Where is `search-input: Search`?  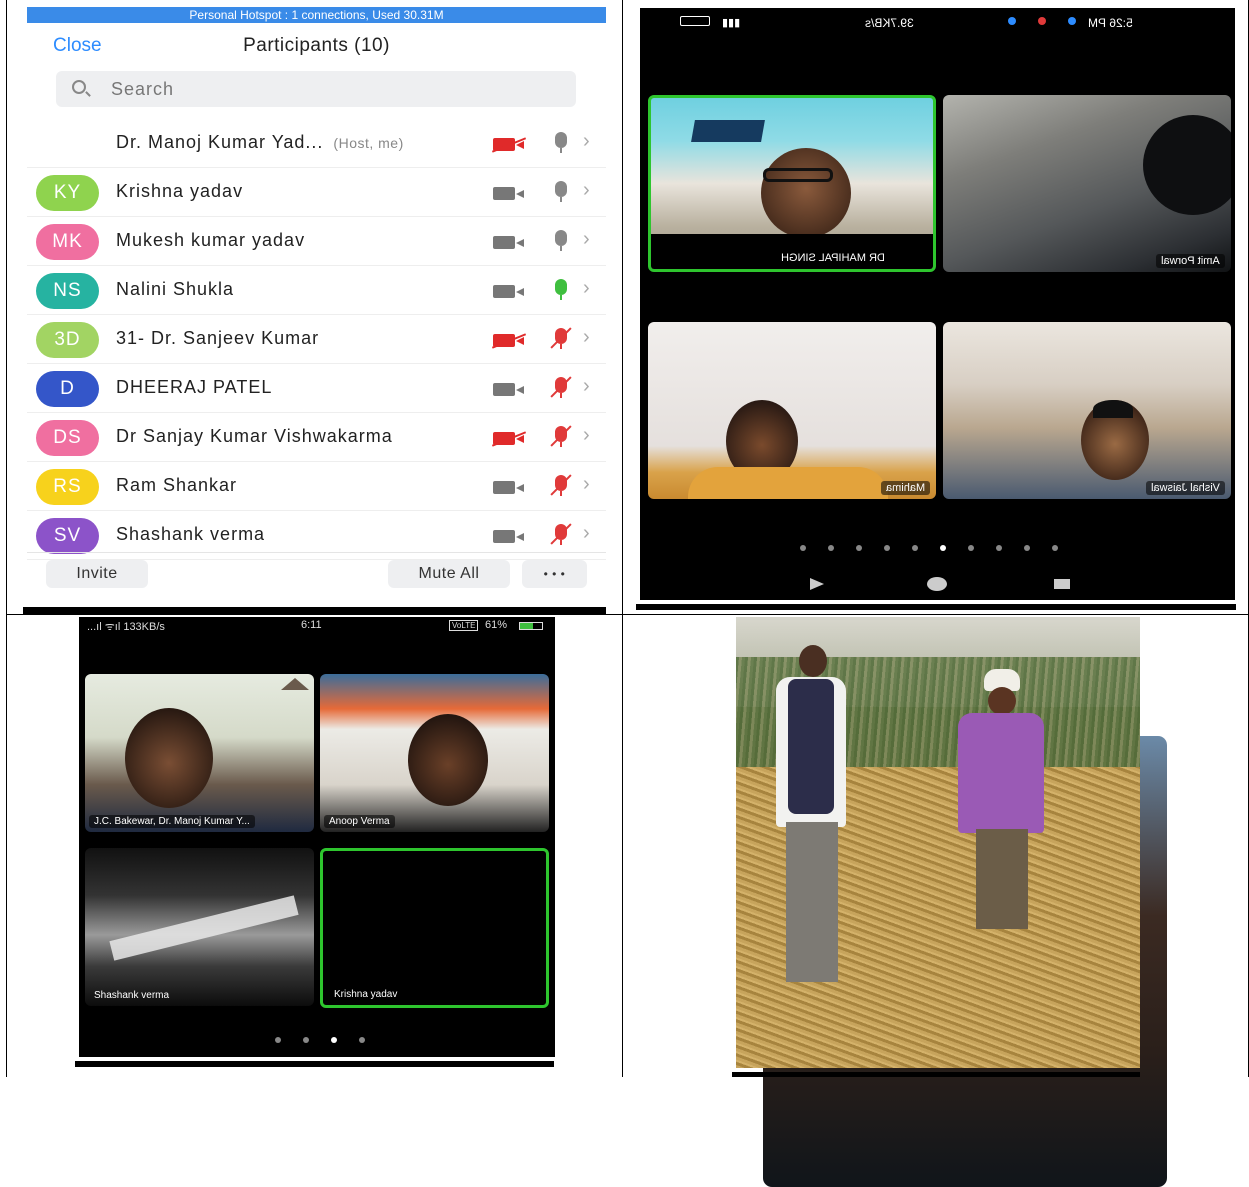 search-input: Search is located at coordinates (316, 89).